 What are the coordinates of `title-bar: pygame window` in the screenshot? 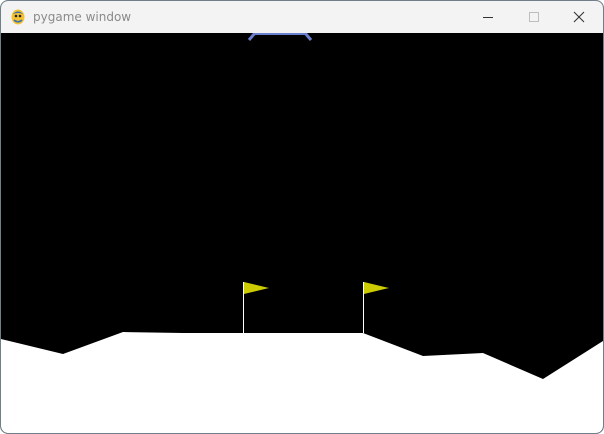 It's located at (302, 17).